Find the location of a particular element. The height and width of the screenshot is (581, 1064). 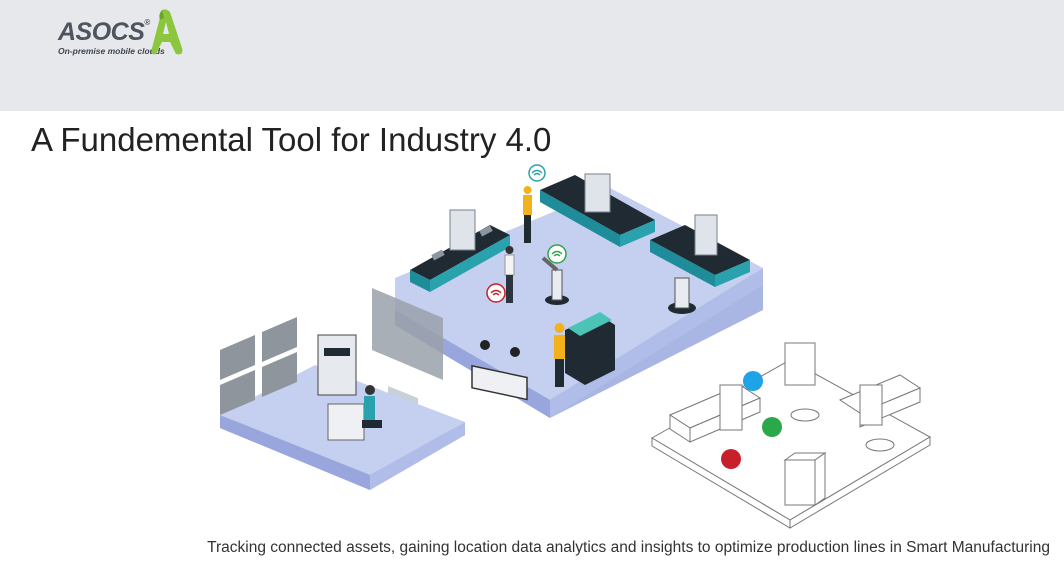

location-dot-blue is located at coordinates (753, 381).